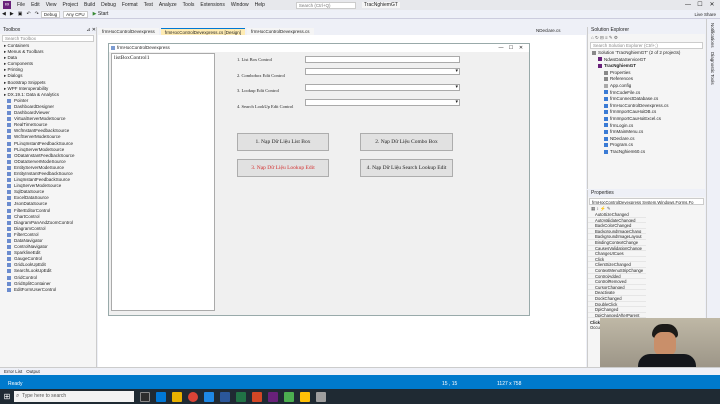 The height and width of the screenshot is (404, 720). I want to click on solution-explorer-search-input: Search Solution Explorer (Ctrl+;), so click(646, 45).